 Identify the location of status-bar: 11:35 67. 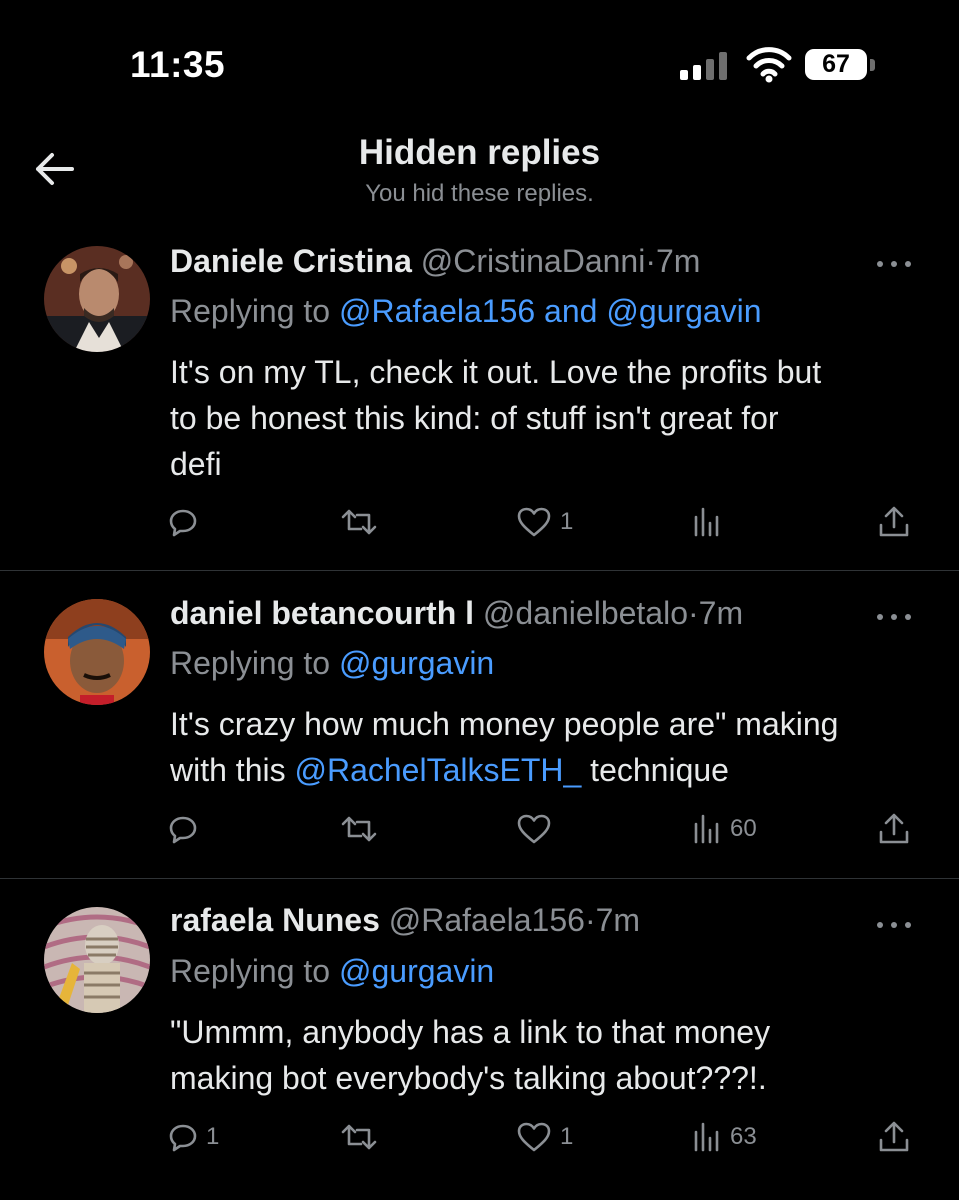
(479, 60).